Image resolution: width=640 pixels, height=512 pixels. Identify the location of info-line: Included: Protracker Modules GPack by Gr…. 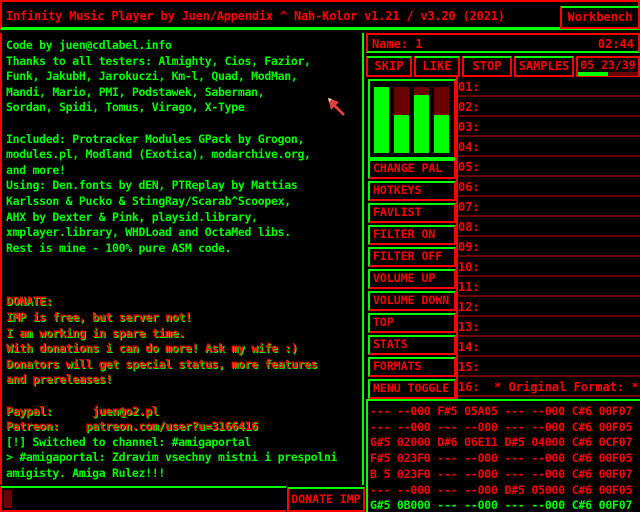
(155, 138).